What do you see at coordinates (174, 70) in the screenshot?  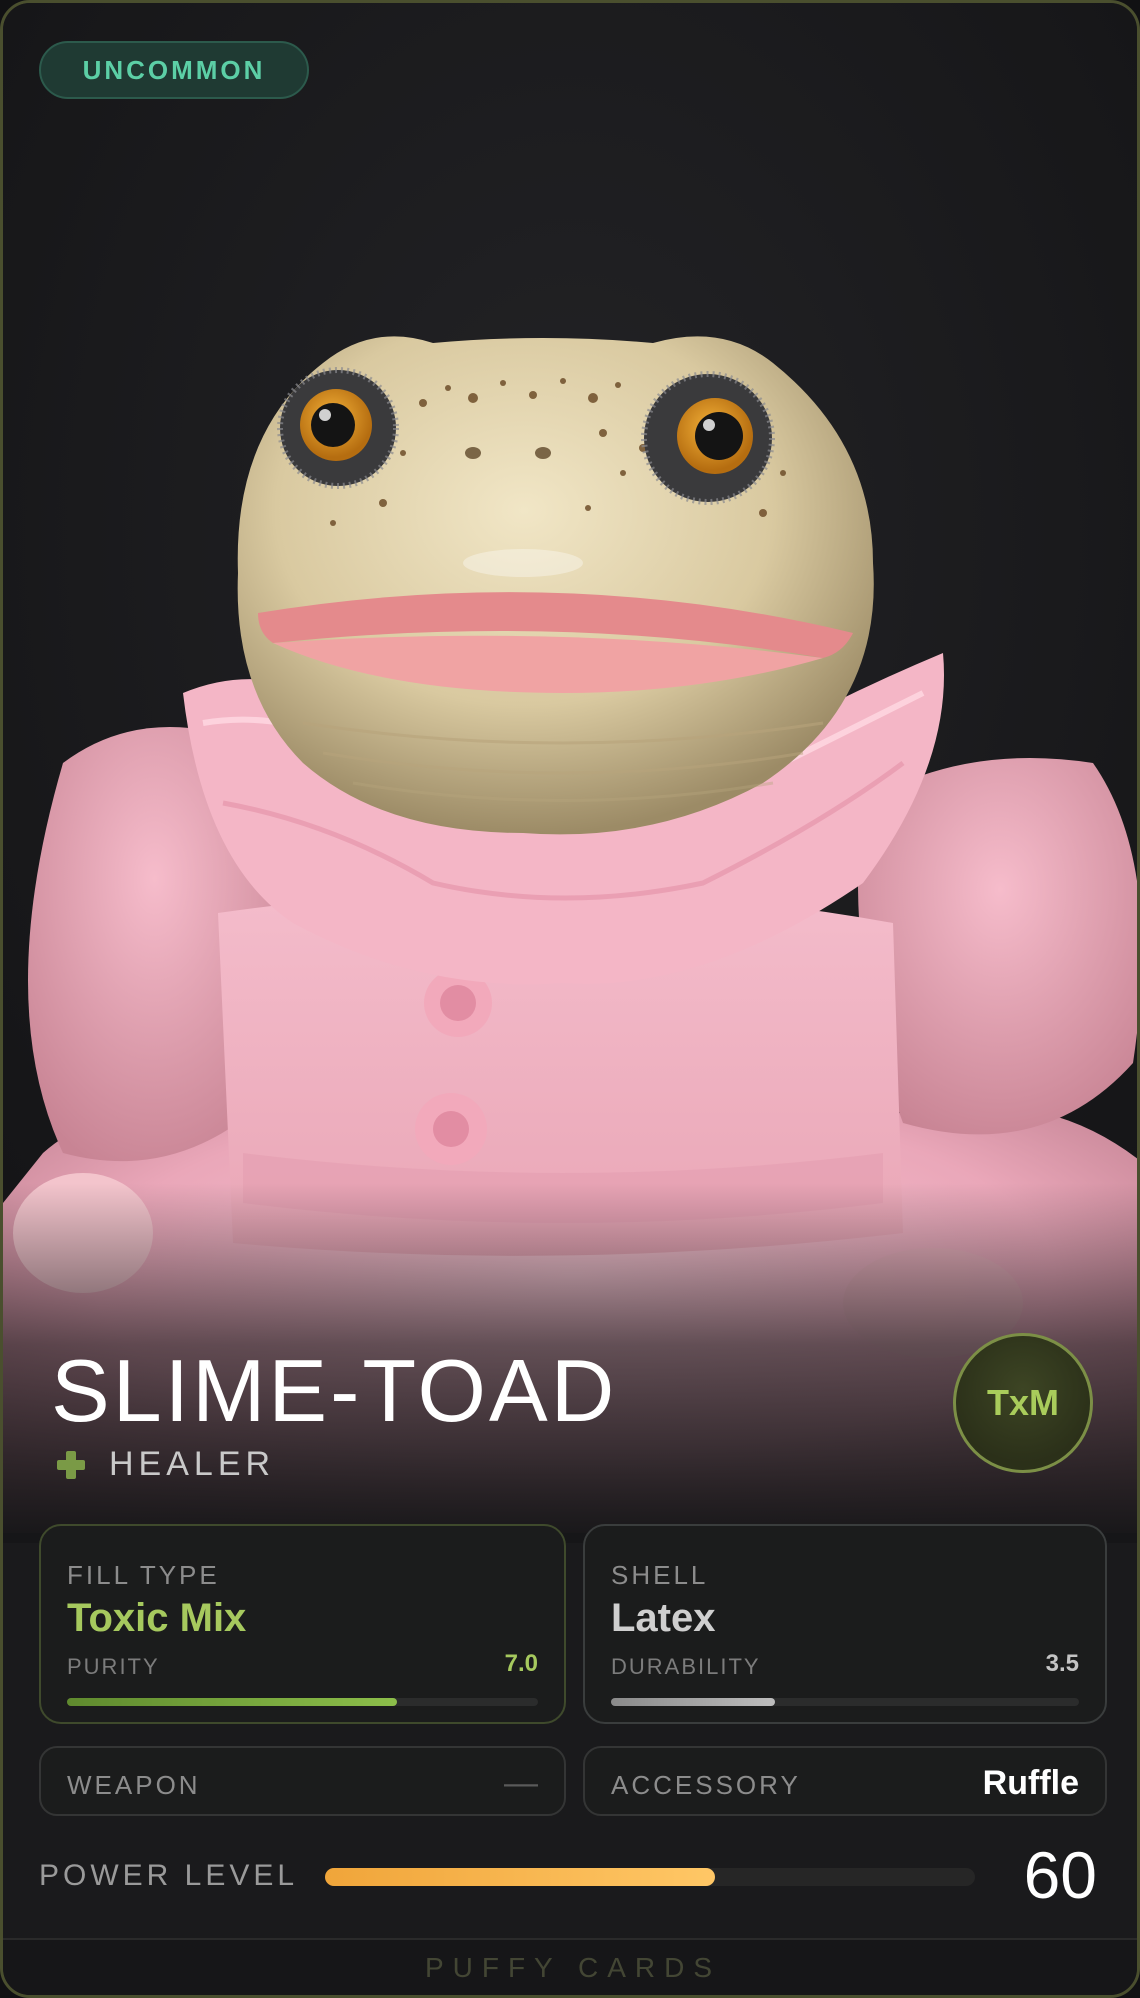 I see `rarity-badge: UNCOMMON` at bounding box center [174, 70].